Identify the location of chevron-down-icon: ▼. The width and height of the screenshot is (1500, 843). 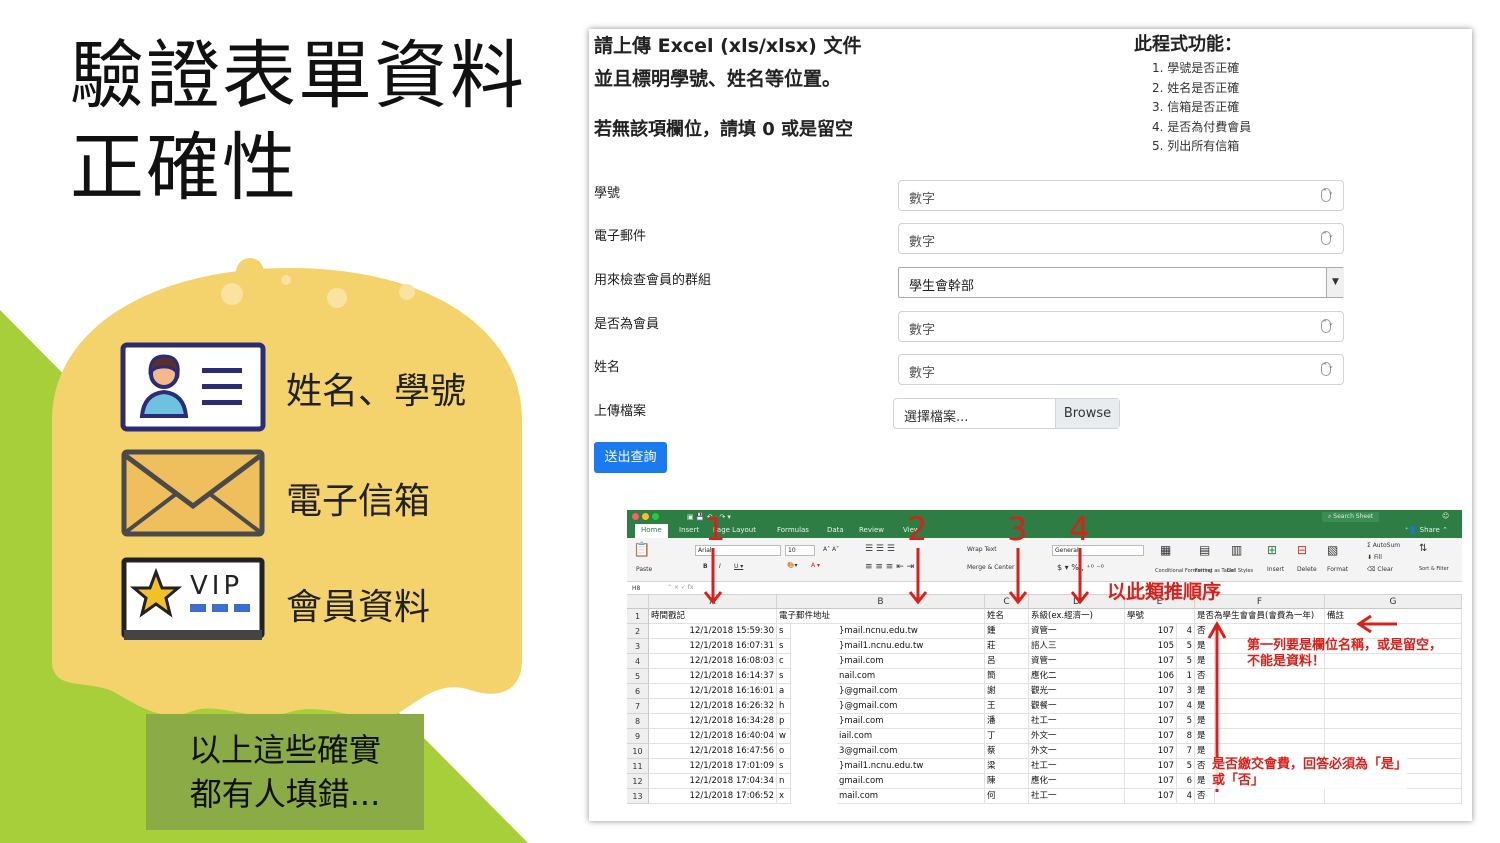
(1335, 282).